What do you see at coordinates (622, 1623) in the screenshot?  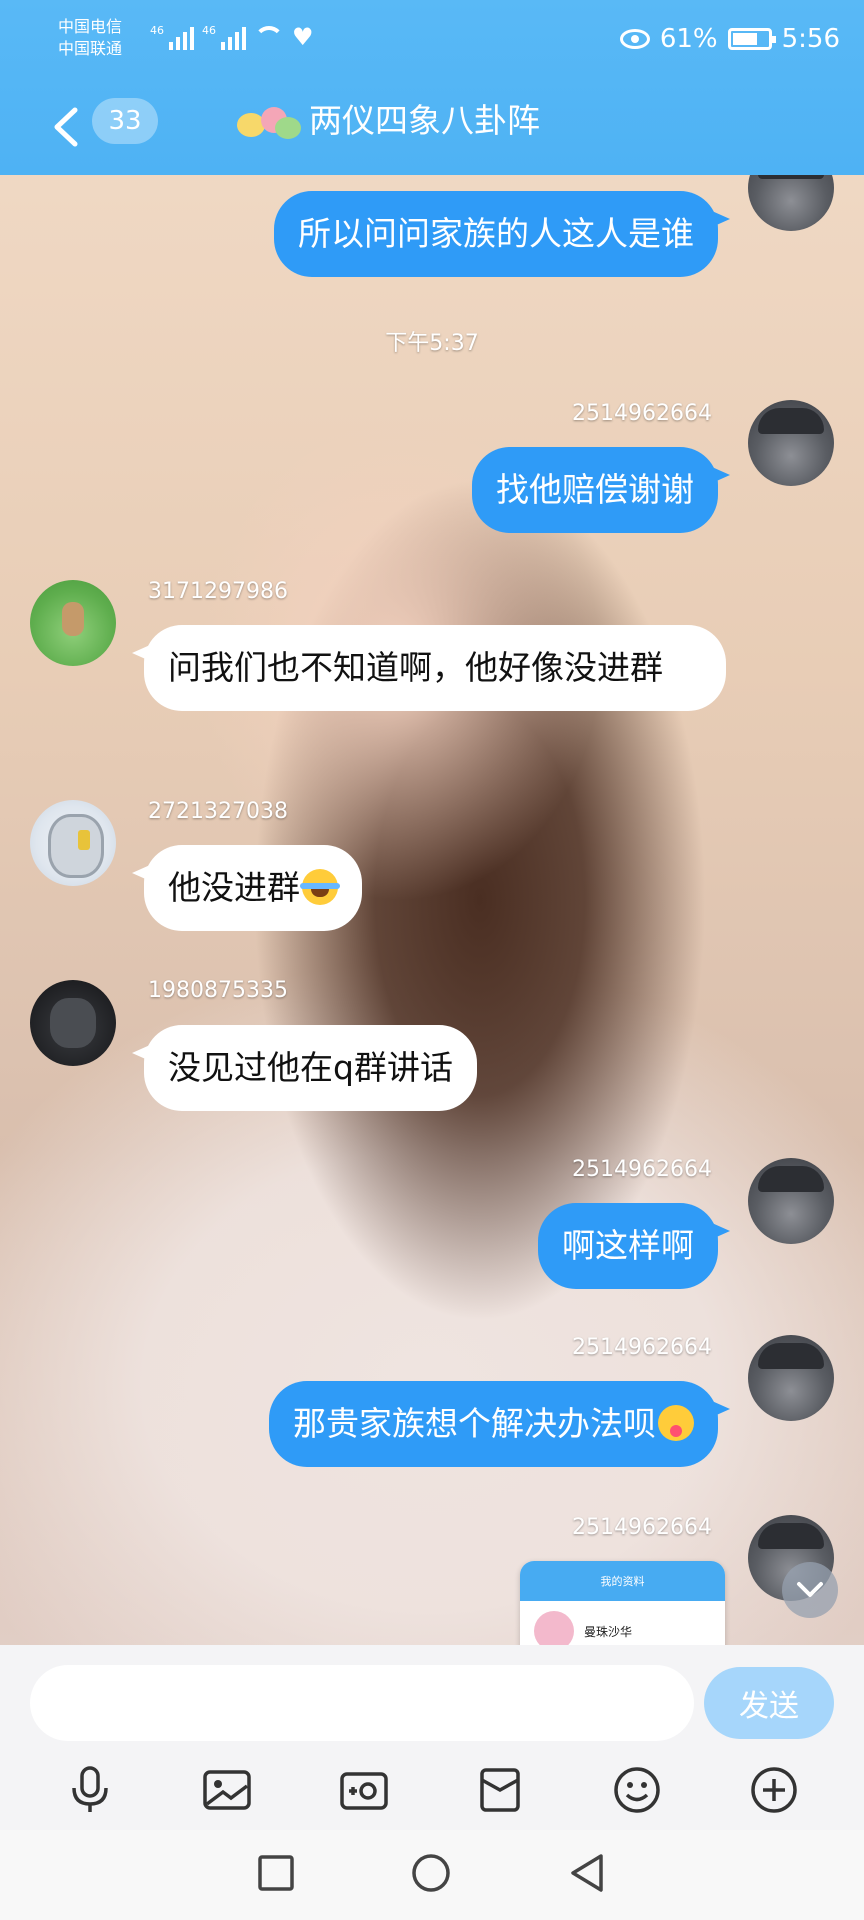 I see `thumbnail-body: 曼珠沙华` at bounding box center [622, 1623].